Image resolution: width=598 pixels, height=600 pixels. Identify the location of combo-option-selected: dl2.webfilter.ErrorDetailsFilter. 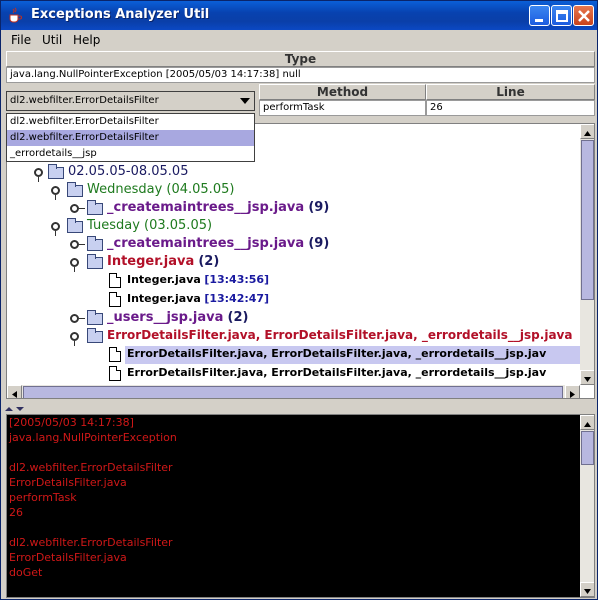
(130, 138).